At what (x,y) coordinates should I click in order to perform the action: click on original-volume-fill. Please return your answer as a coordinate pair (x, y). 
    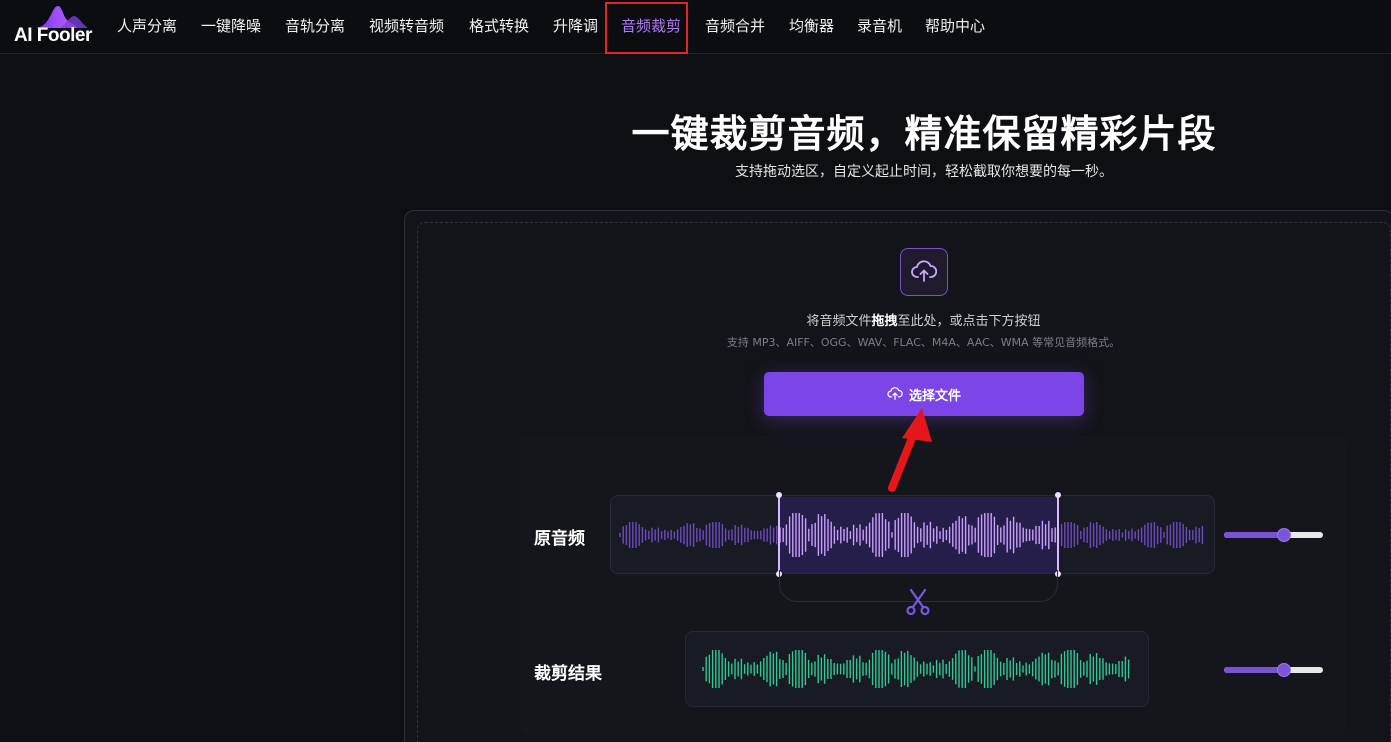
    Looking at the image, I should click on (1254, 535).